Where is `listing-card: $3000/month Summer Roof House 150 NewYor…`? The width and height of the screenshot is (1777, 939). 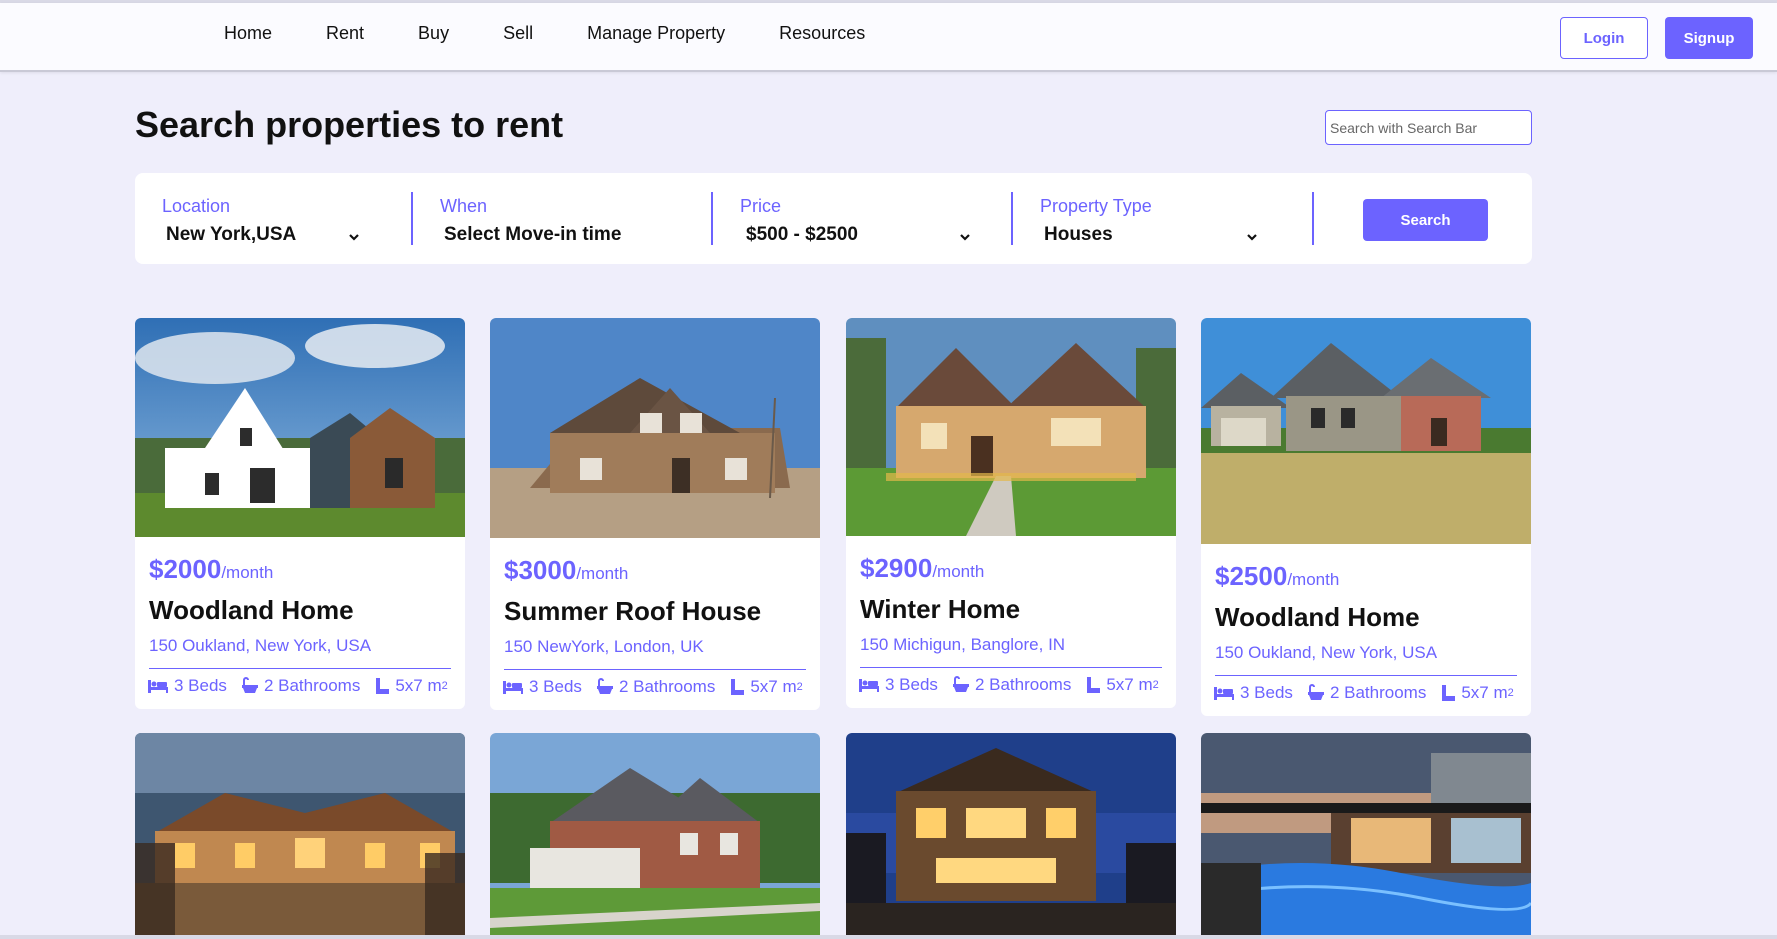 listing-card: $3000/month Summer Roof House 150 NewYor… is located at coordinates (655, 514).